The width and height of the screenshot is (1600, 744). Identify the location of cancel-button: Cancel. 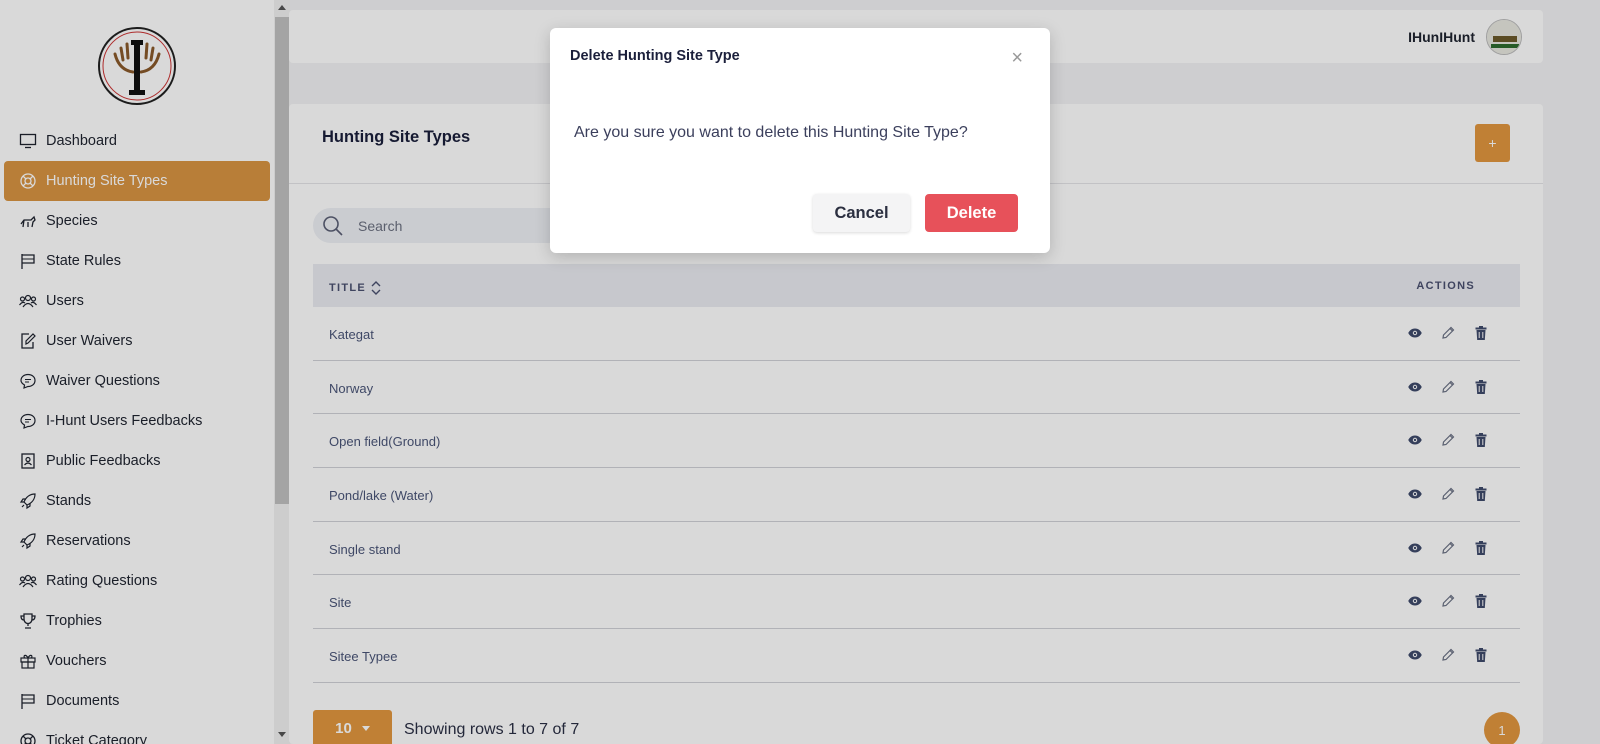
(861, 213).